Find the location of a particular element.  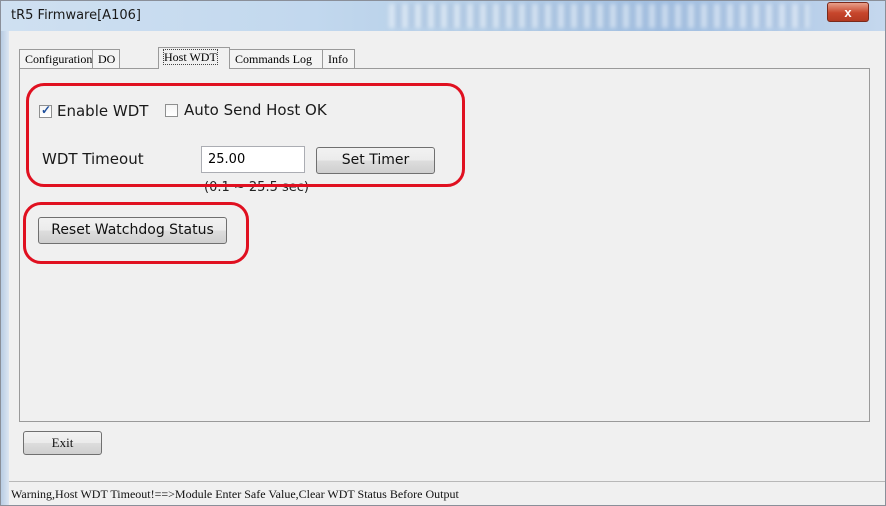

enable-wdt-checkbox: ✓ is located at coordinates (45, 110).